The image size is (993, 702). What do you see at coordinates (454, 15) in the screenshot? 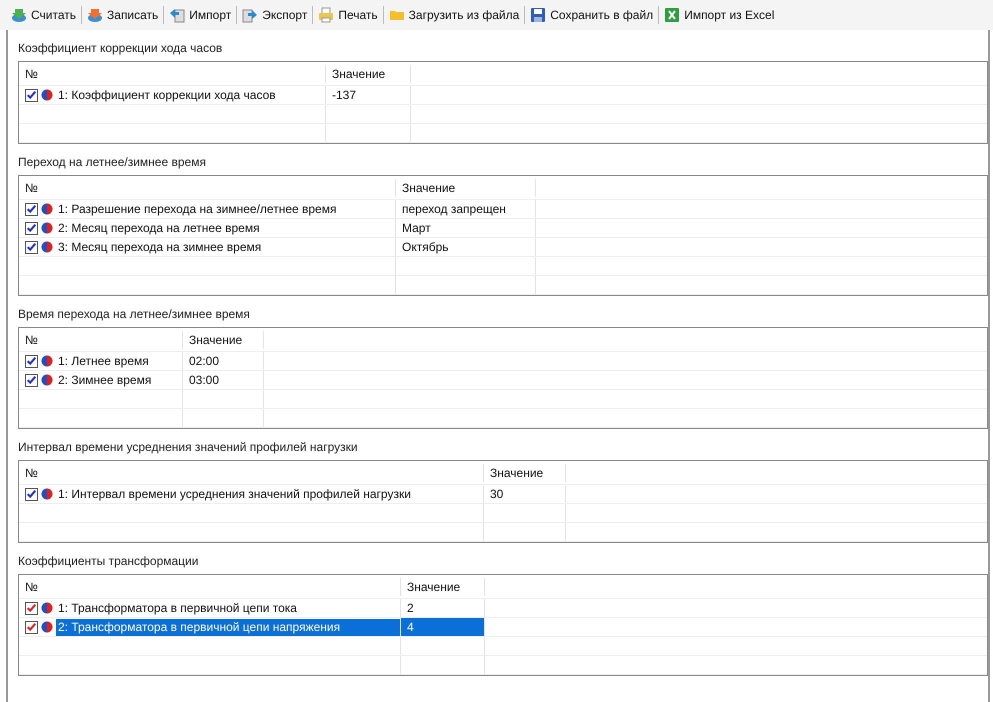
I see `toolbar-button: Загрузить из файла` at bounding box center [454, 15].